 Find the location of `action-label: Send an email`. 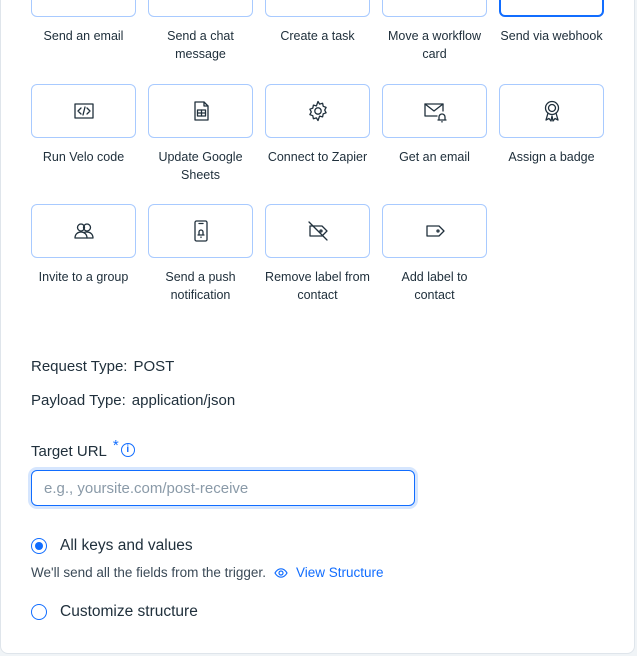

action-label: Send an email is located at coordinates (83, 36).